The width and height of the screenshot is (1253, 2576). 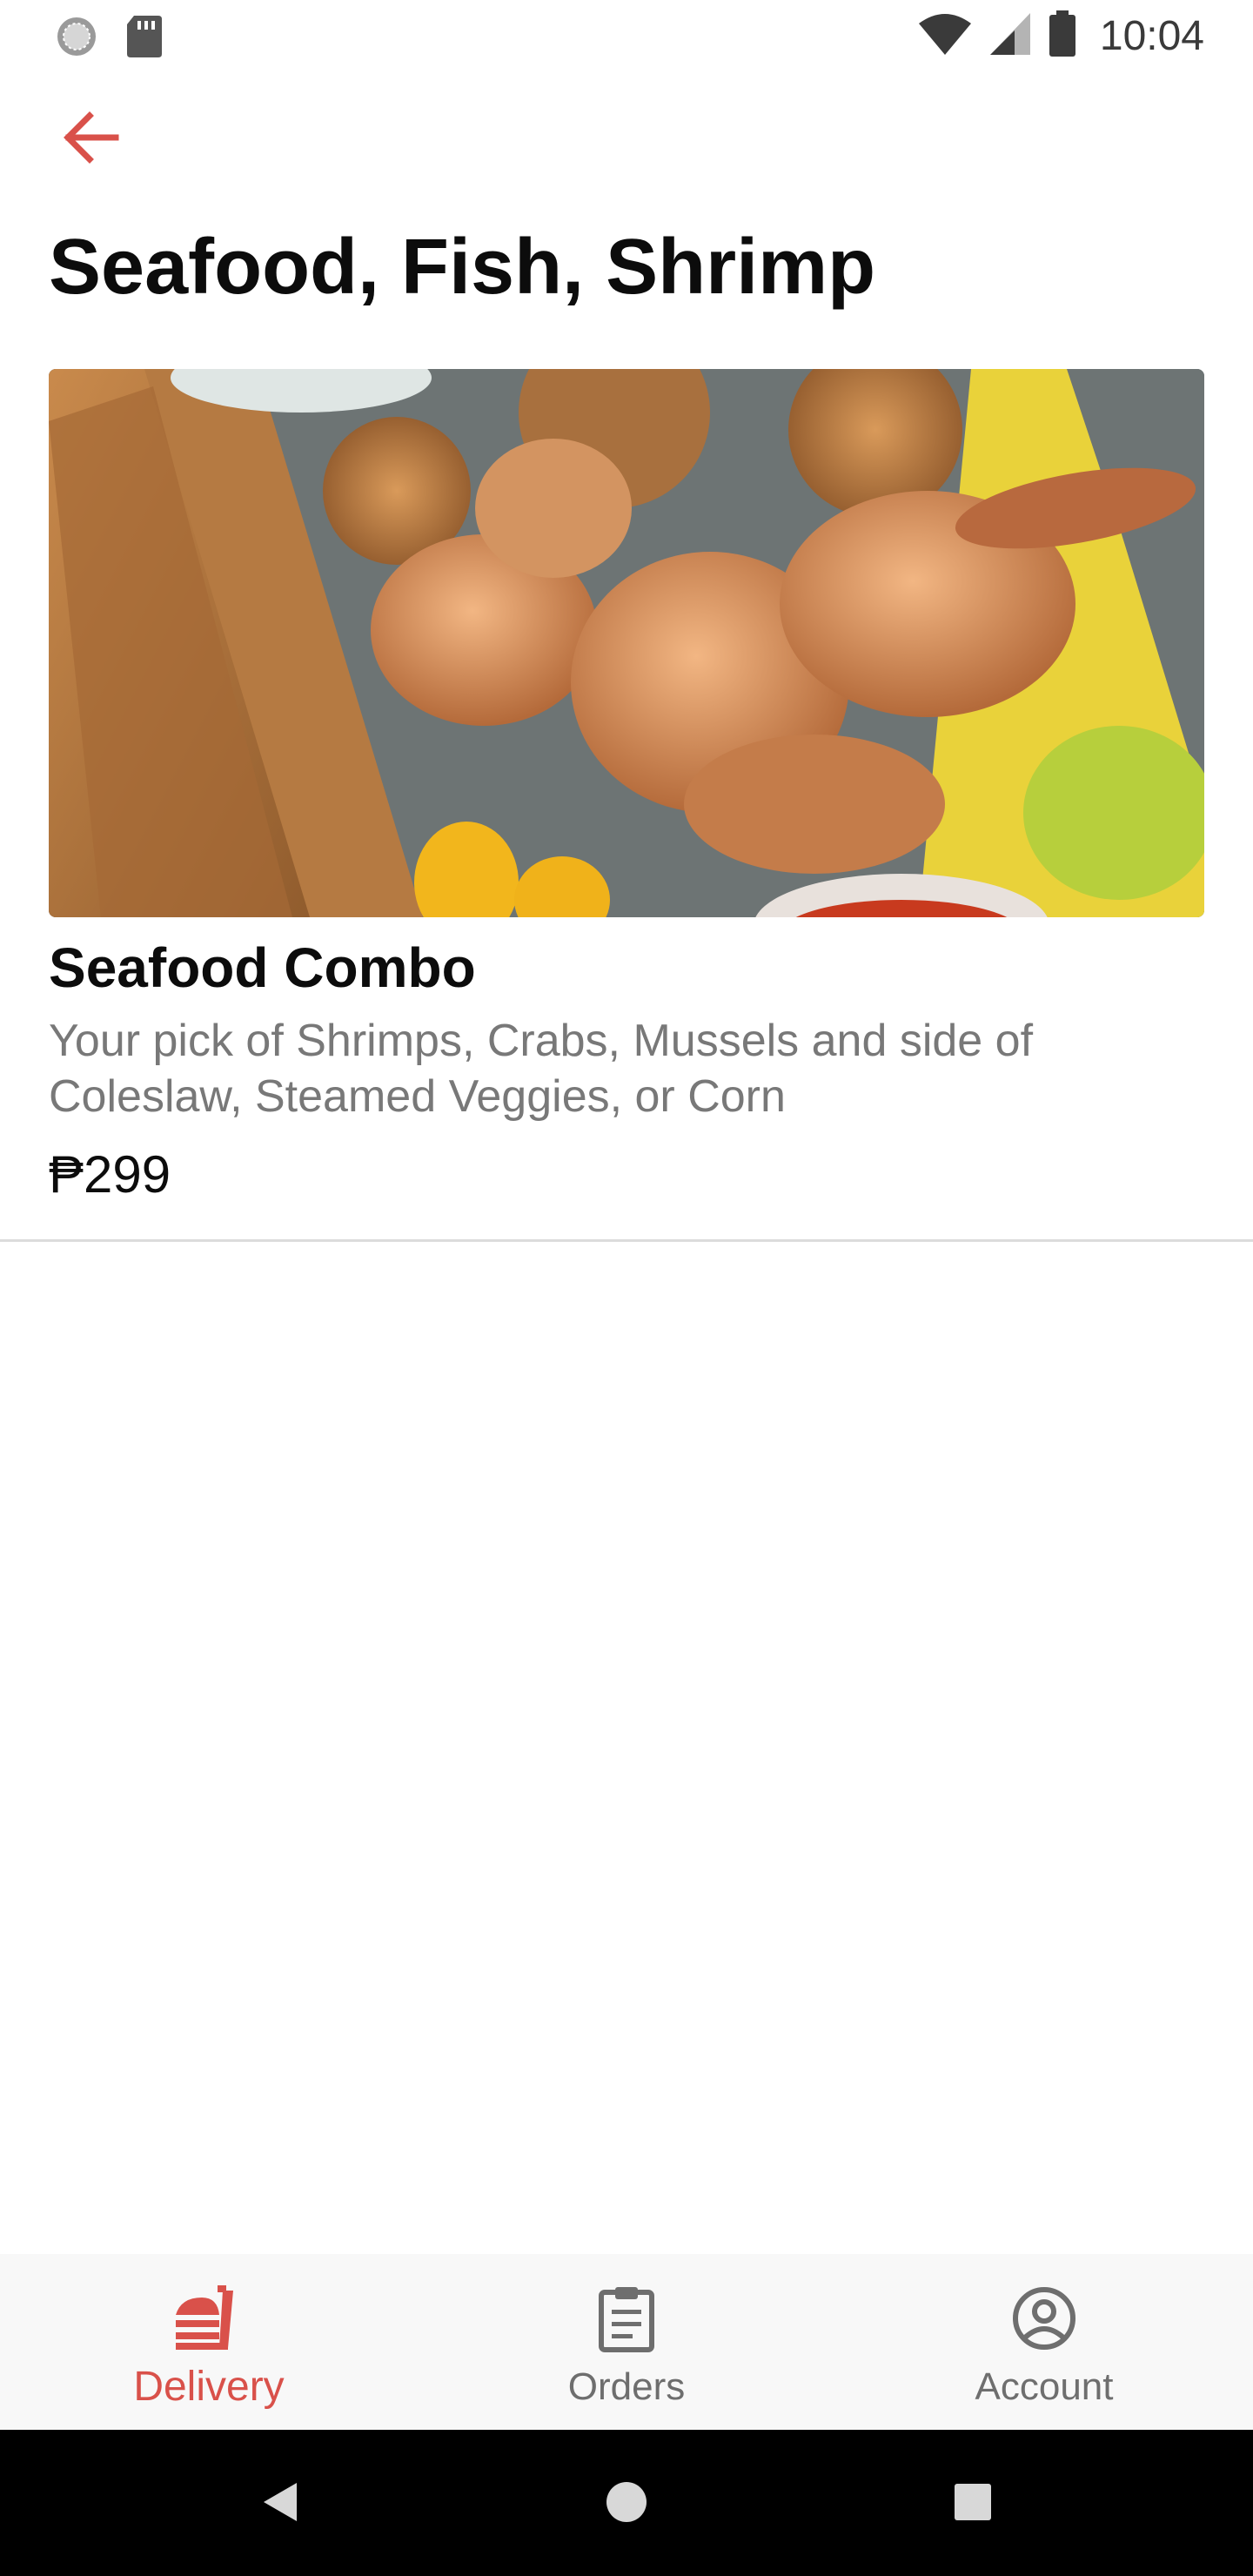 I want to click on wifi-icon, so click(x=945, y=36).